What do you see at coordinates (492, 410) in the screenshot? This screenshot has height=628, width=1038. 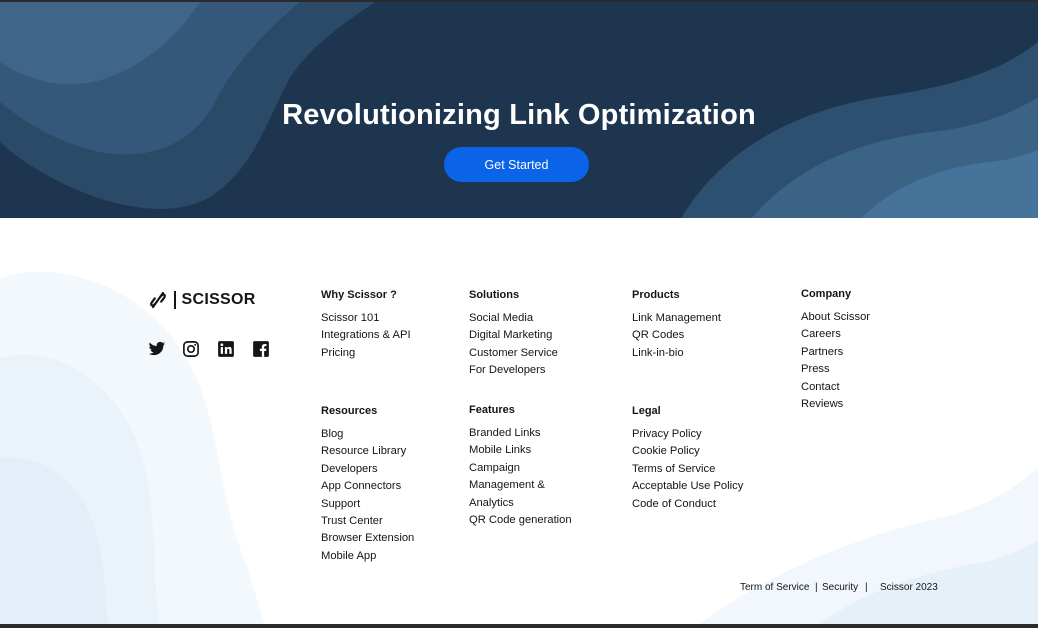 I see `footer-heading-features: Features` at bounding box center [492, 410].